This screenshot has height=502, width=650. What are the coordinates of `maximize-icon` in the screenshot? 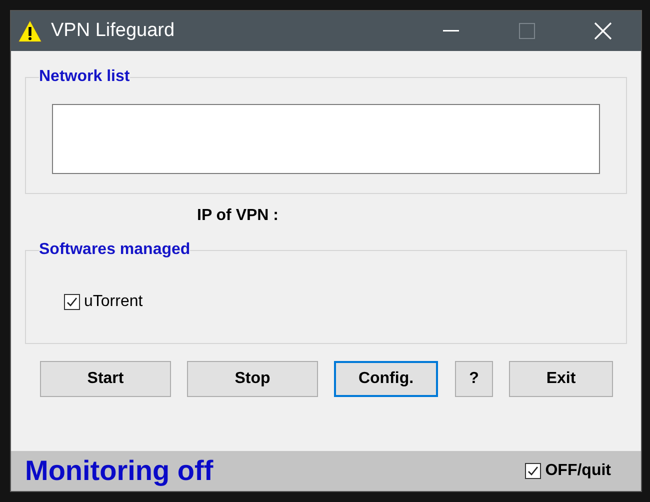 It's located at (527, 31).